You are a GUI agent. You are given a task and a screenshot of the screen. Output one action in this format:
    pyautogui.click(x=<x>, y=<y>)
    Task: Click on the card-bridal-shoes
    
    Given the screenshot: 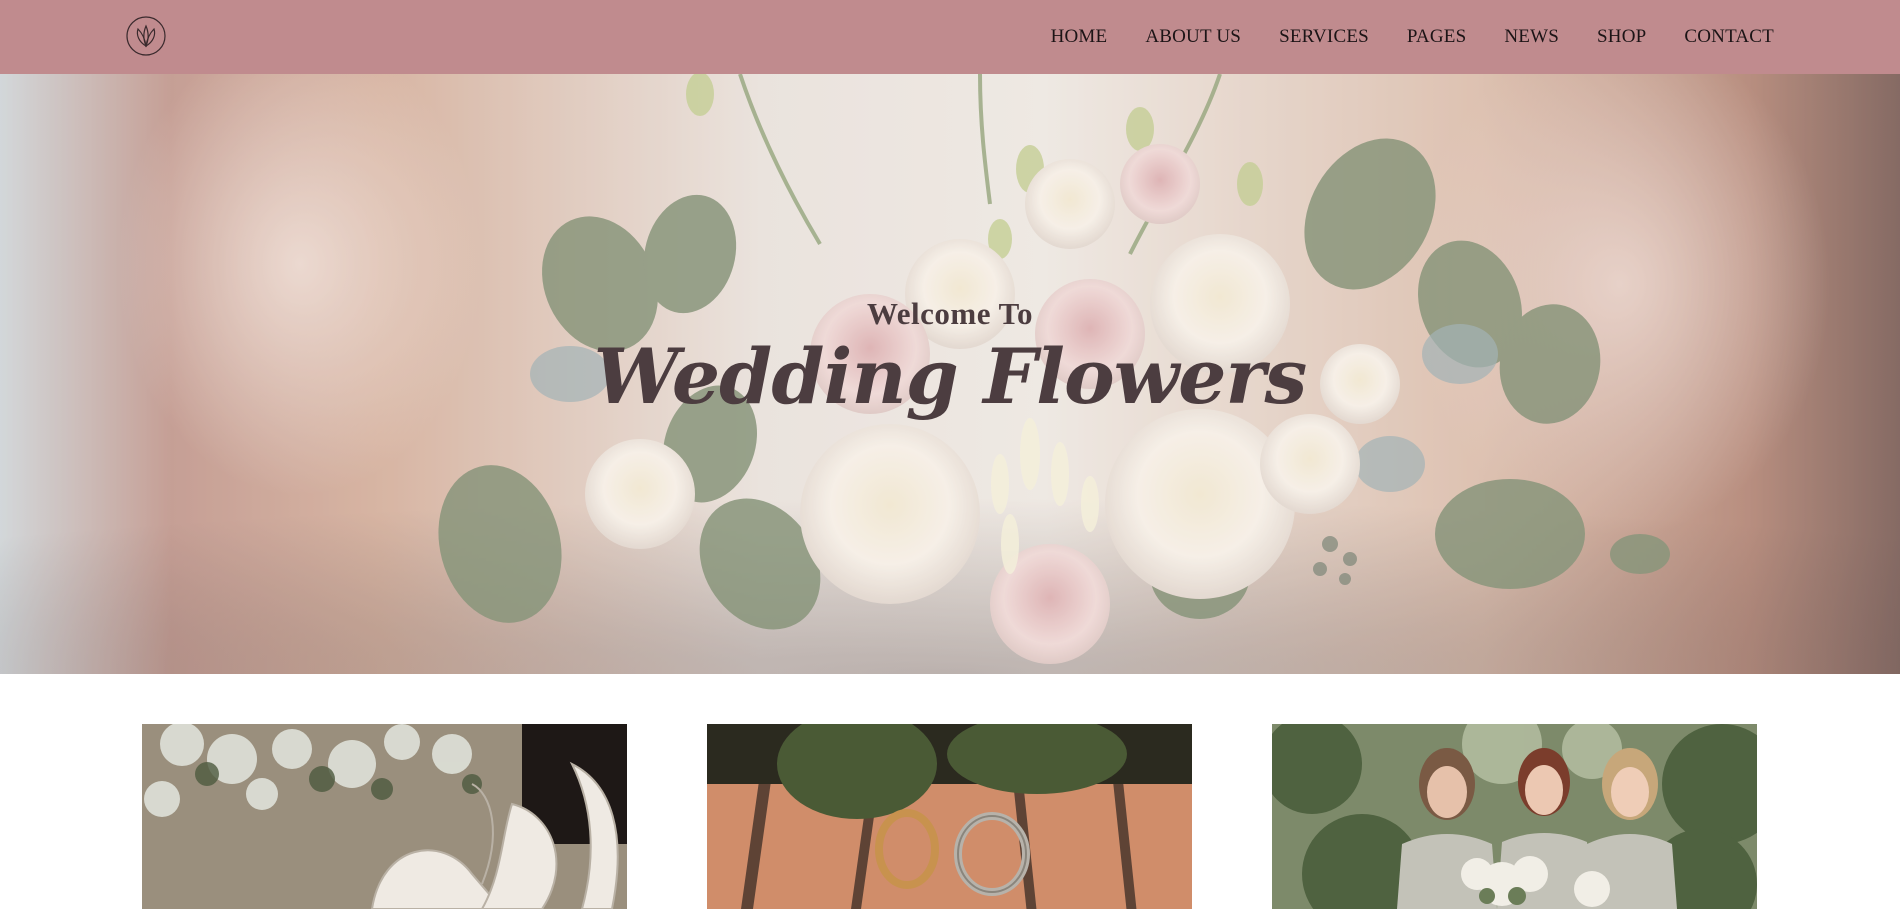 What is the action you would take?
    pyautogui.click(x=384, y=816)
    